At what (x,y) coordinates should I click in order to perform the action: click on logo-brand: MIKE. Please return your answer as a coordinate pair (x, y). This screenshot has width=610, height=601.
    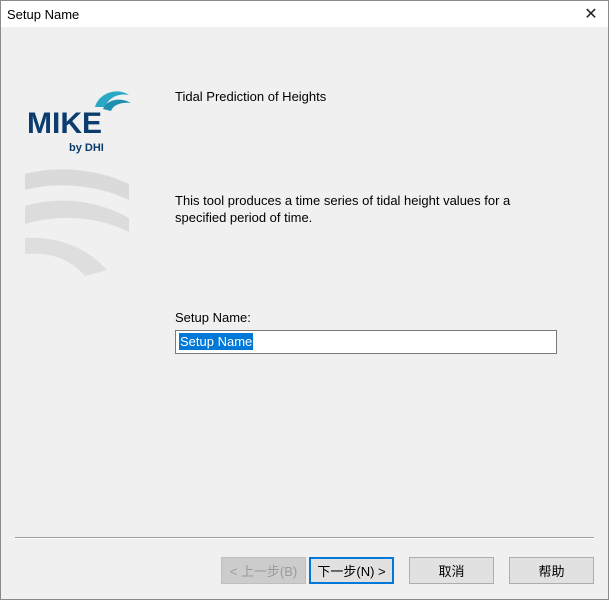
    Looking at the image, I should click on (64, 123).